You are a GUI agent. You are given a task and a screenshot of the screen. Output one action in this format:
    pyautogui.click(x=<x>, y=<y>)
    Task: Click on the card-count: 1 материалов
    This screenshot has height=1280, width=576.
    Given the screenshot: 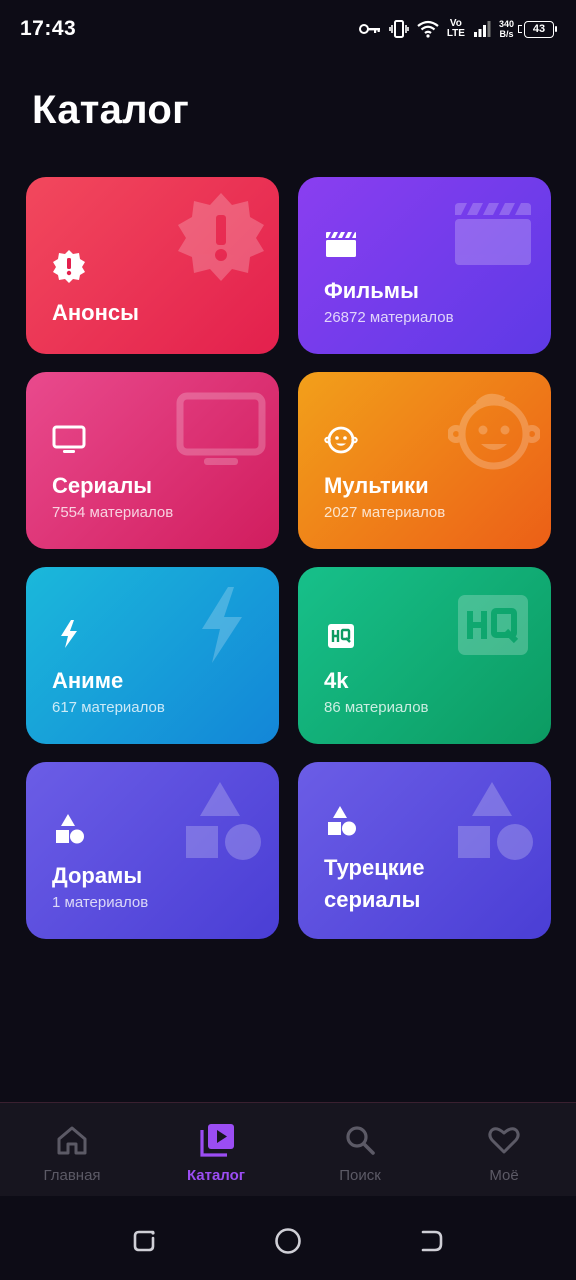 What is the action you would take?
    pyautogui.click(x=100, y=902)
    